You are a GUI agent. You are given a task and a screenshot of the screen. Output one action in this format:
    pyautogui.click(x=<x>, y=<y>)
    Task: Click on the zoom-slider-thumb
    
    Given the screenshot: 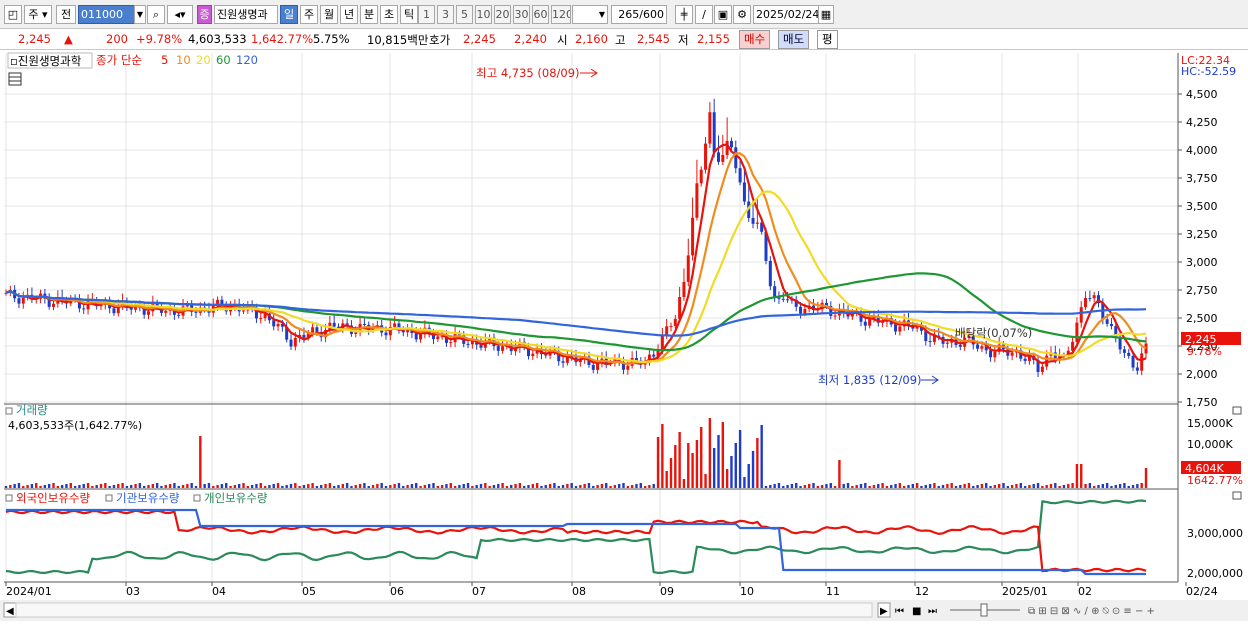 What is the action you would take?
    pyautogui.click(x=984, y=610)
    